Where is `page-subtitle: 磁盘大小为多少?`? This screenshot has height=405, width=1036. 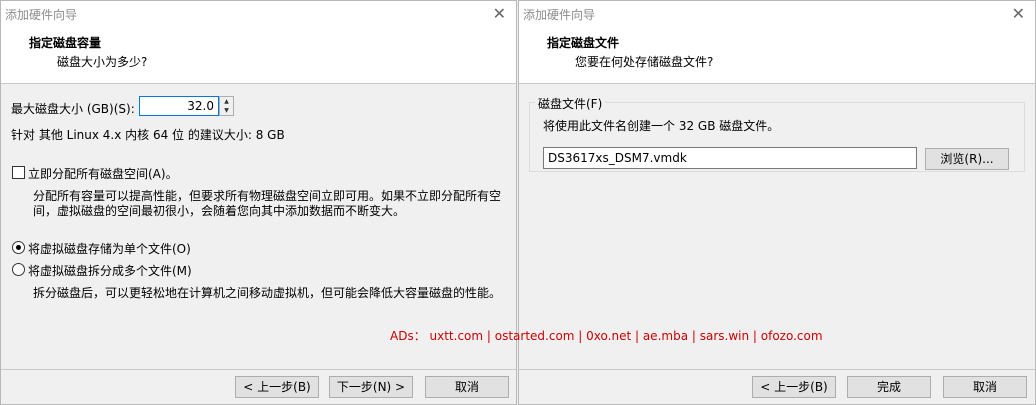
page-subtitle: 磁盘大小为多少? is located at coordinates (102, 62).